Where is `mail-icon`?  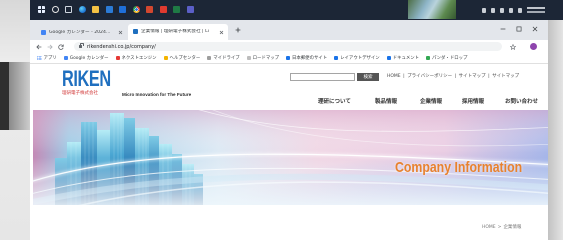
mail-icon is located at coordinates (122, 9).